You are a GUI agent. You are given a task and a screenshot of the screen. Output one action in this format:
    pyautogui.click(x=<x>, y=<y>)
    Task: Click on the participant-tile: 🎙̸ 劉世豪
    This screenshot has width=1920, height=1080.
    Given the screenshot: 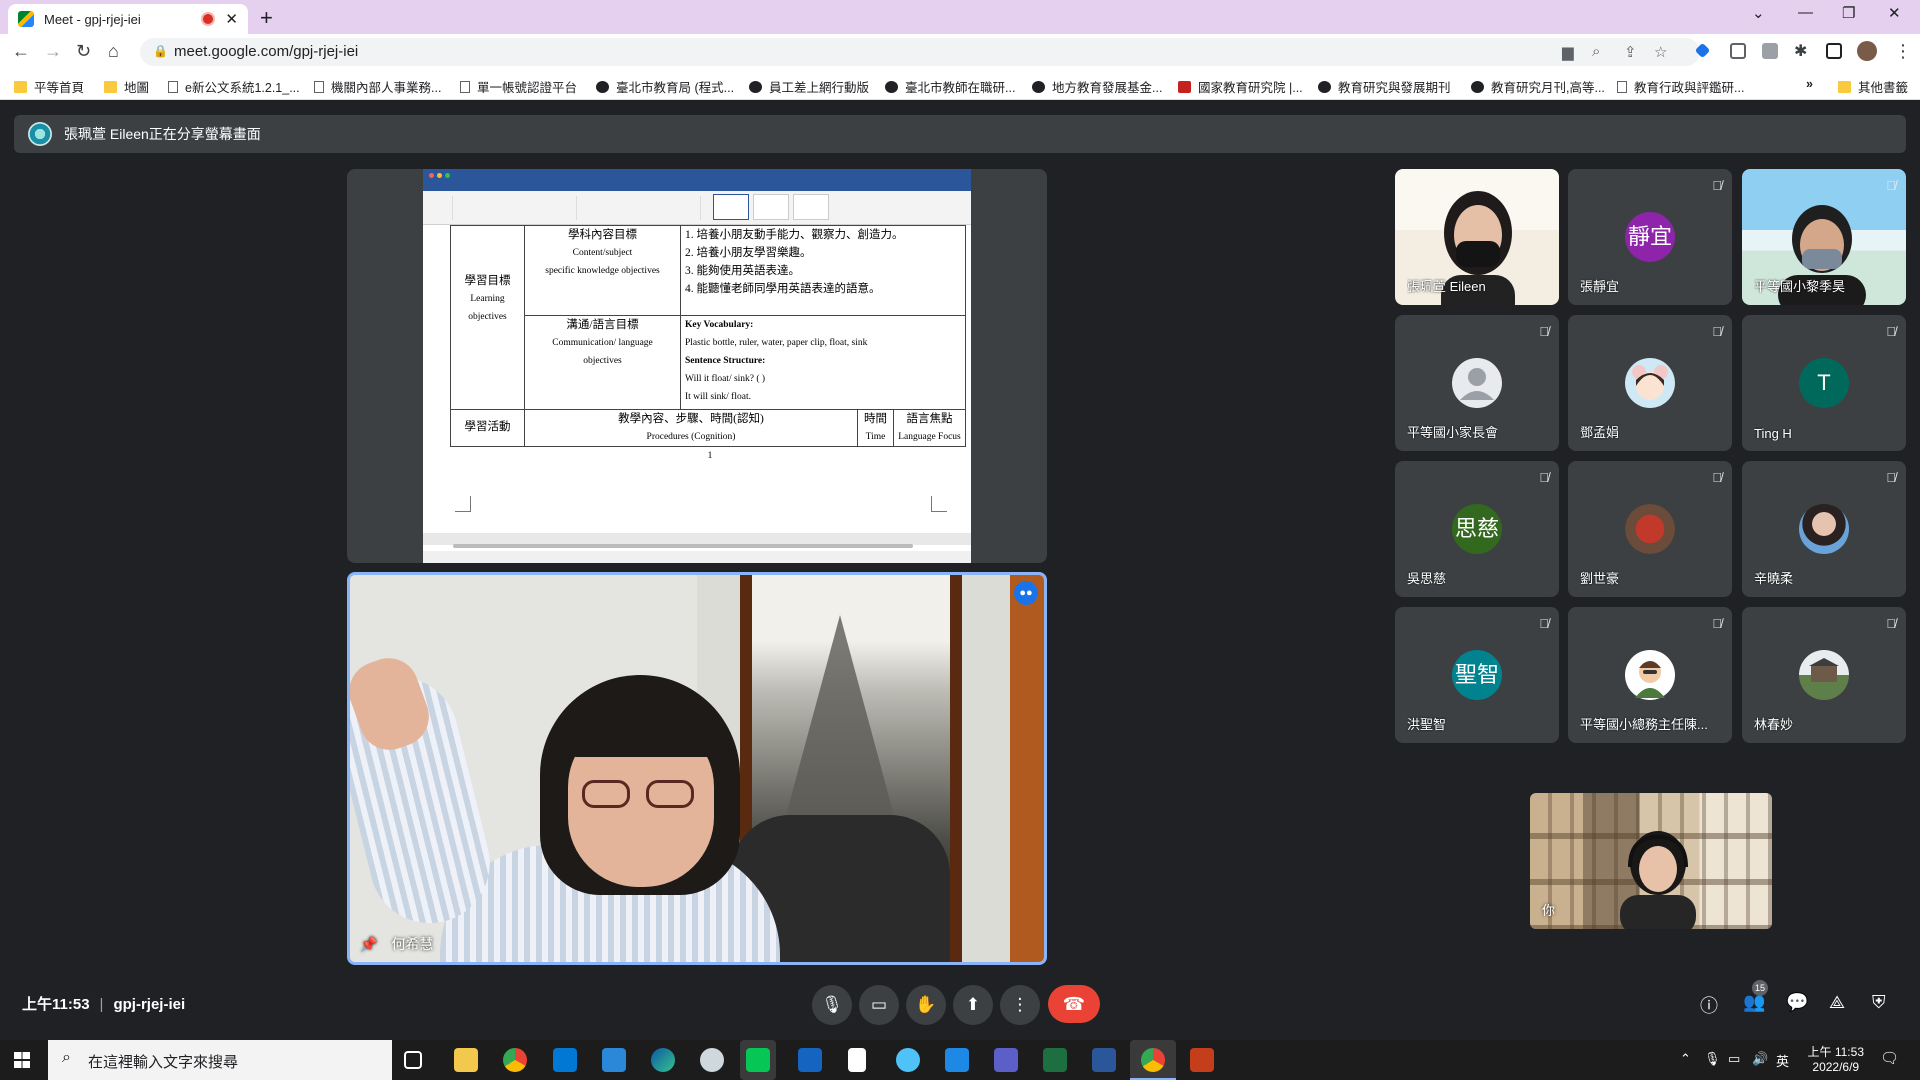 What is the action you would take?
    pyautogui.click(x=1650, y=529)
    